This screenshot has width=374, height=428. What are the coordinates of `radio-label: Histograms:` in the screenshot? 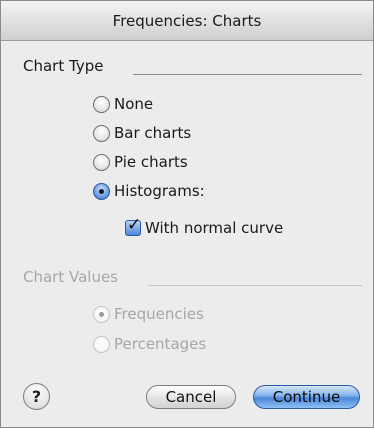 It's located at (159, 191).